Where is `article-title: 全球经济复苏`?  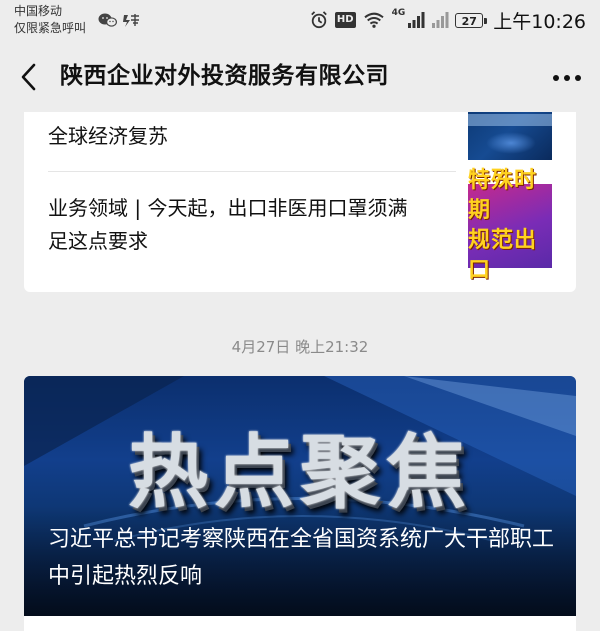 article-title: 全球经济复苏 is located at coordinates (108, 136).